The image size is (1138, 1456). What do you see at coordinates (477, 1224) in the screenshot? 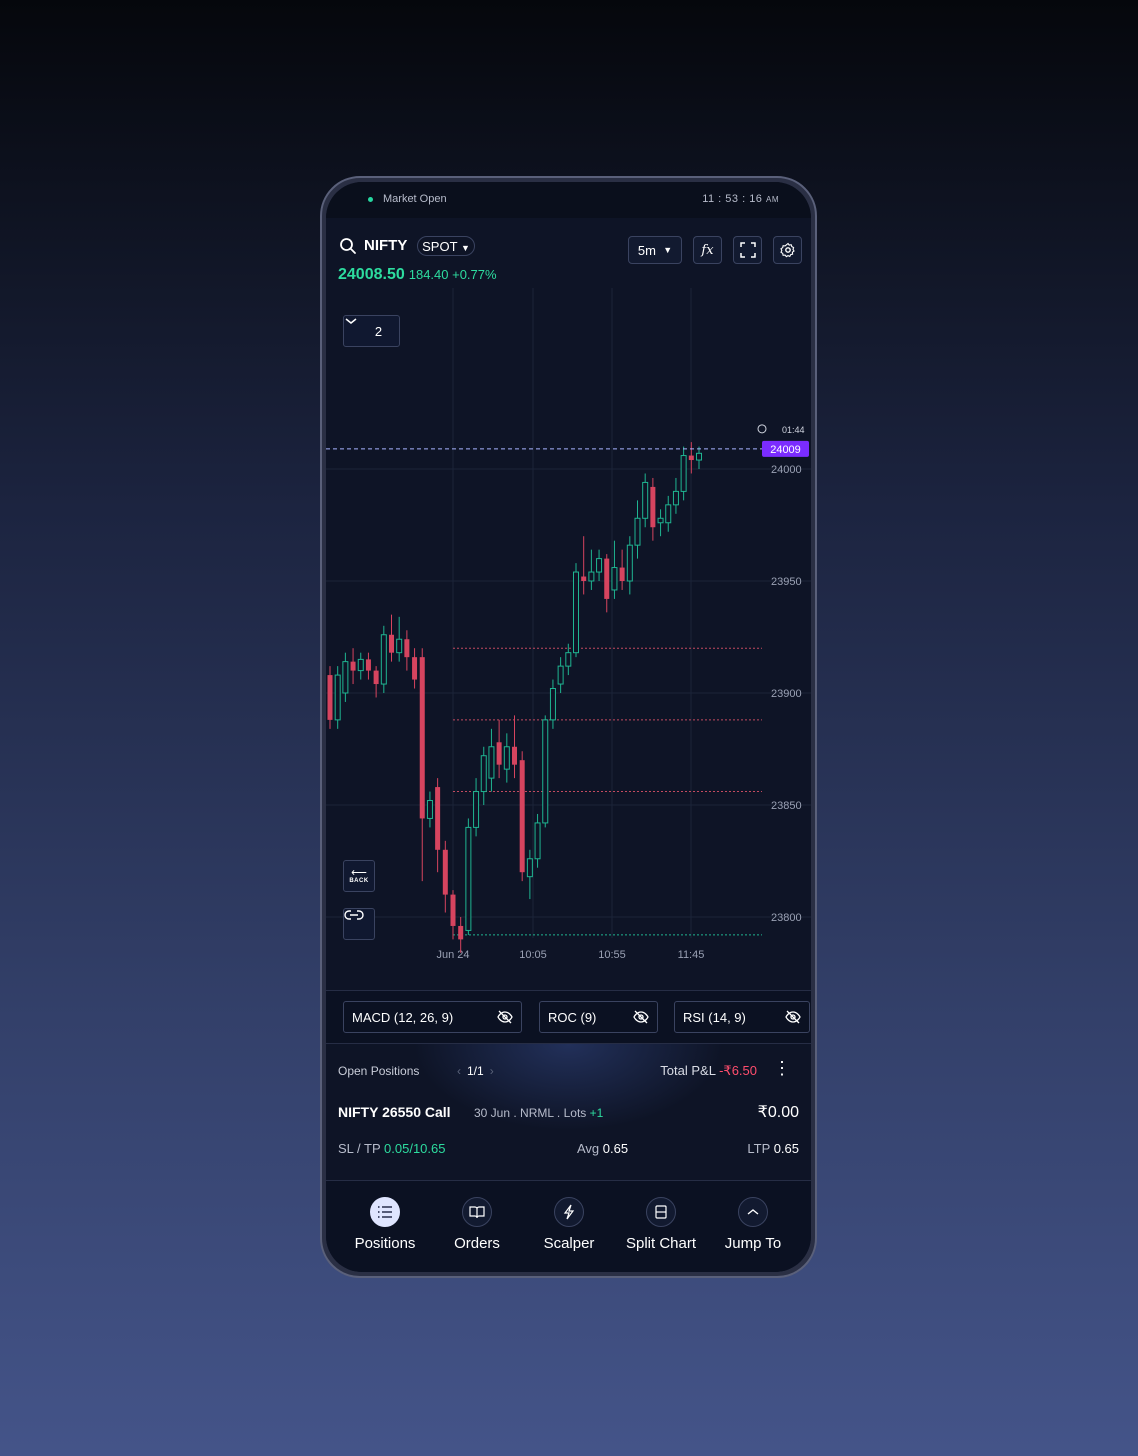
I see `nav-orders: Orders` at bounding box center [477, 1224].